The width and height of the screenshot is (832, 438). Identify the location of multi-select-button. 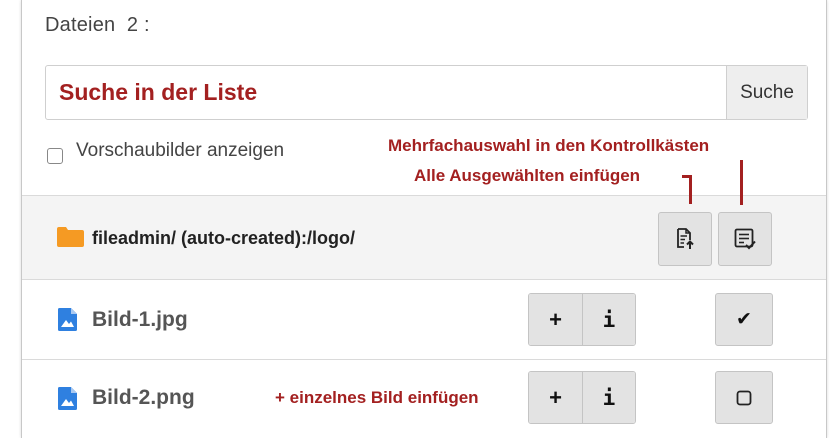
(745, 239).